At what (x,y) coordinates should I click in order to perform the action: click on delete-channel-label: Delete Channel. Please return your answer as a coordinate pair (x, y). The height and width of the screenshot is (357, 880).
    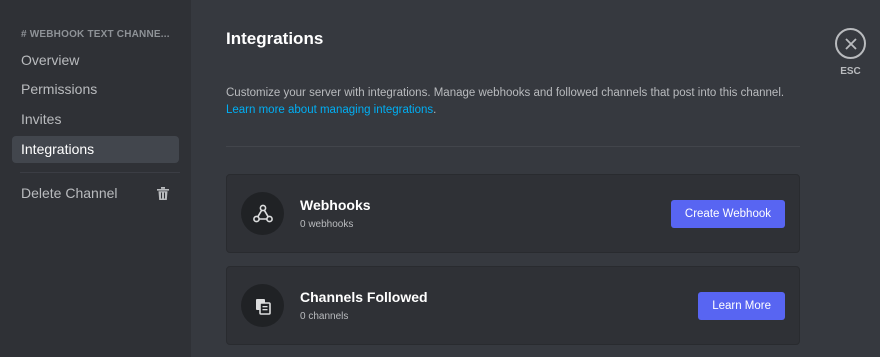
    Looking at the image, I should click on (69, 193).